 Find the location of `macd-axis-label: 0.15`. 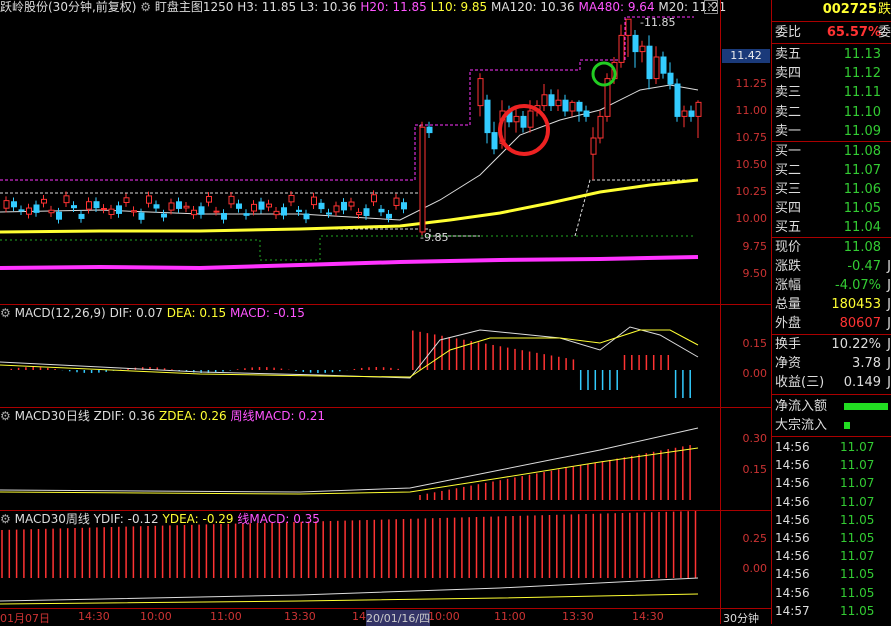

macd-axis-label: 0.15 is located at coordinates (755, 343).